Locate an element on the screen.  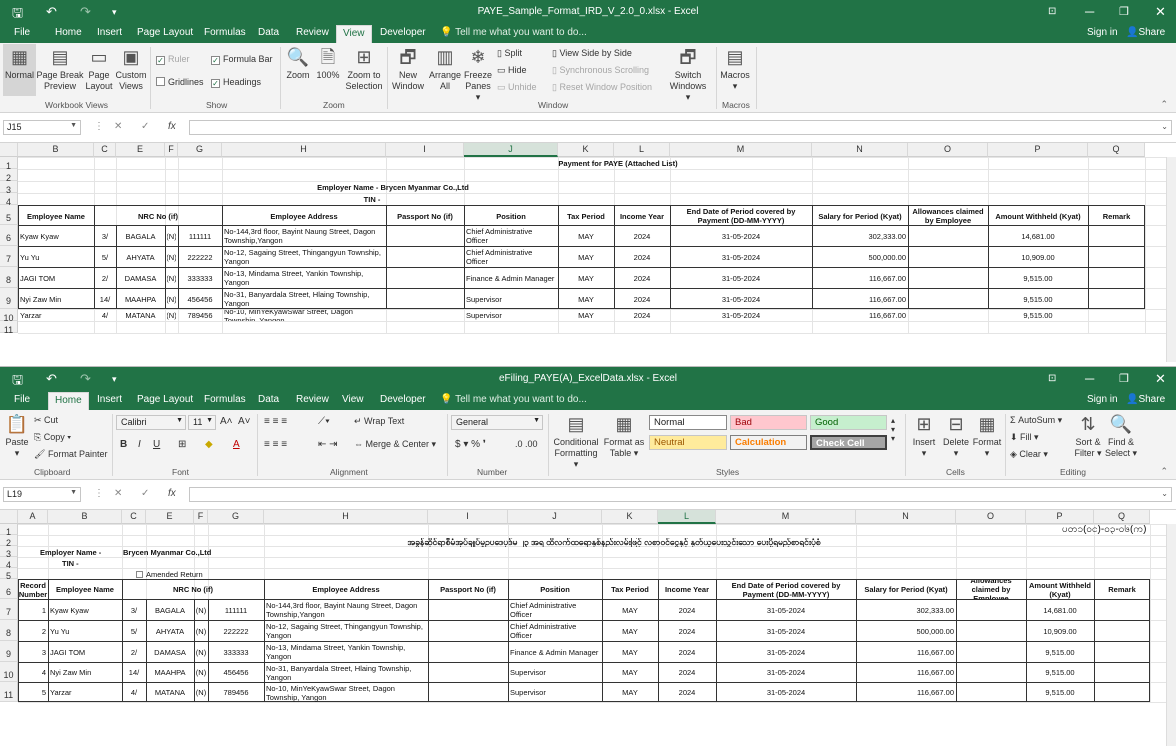
decrease-font-icon: A˅ is located at coordinates (244, 421).